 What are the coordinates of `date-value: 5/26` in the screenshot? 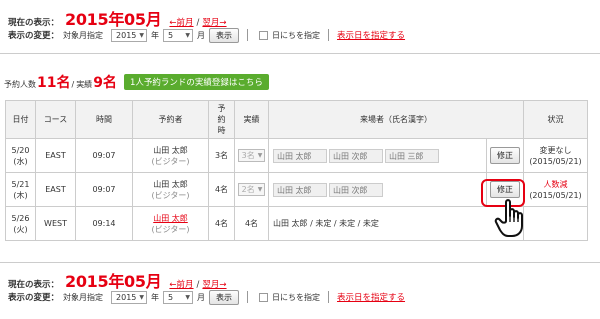 It's located at (20, 218).